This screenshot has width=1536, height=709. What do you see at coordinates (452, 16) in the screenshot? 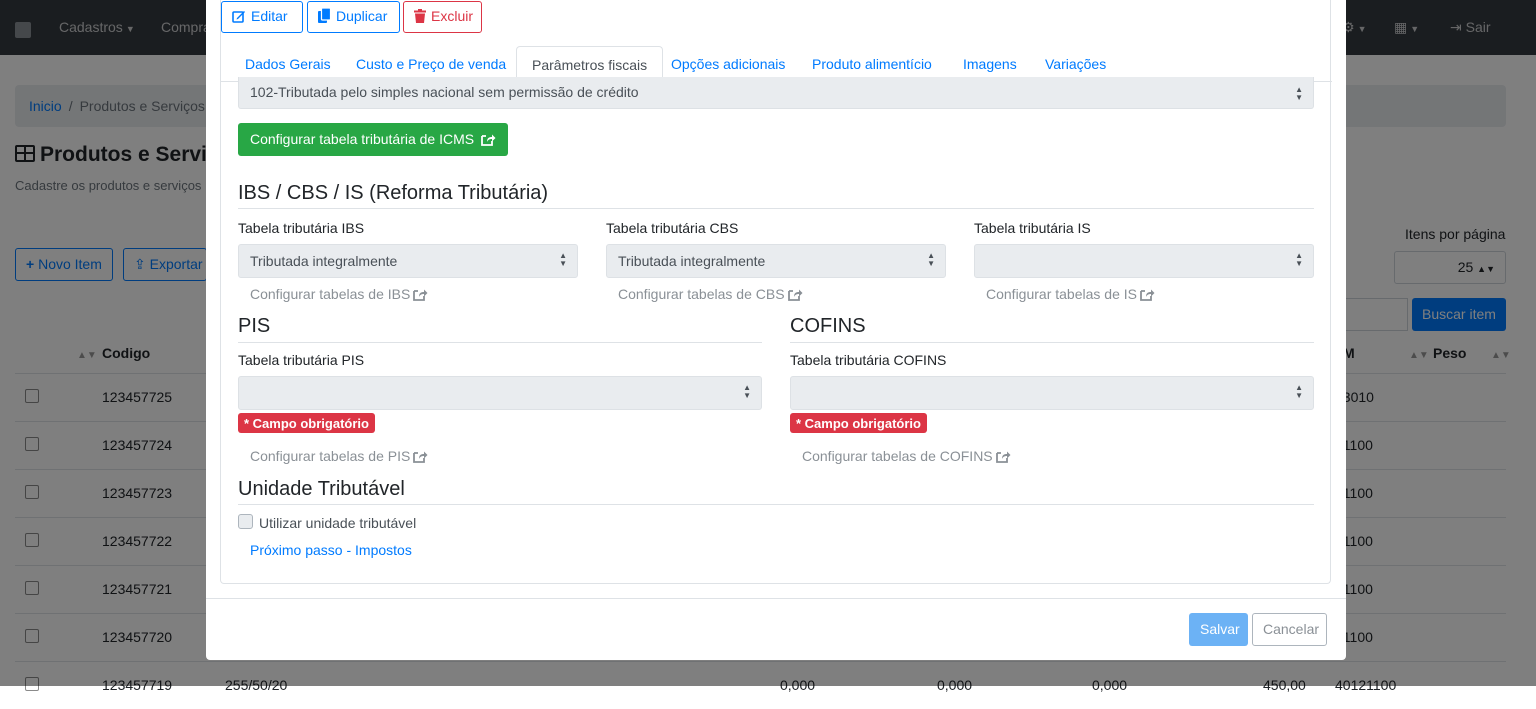
I see `delete-label: Excluir` at bounding box center [452, 16].